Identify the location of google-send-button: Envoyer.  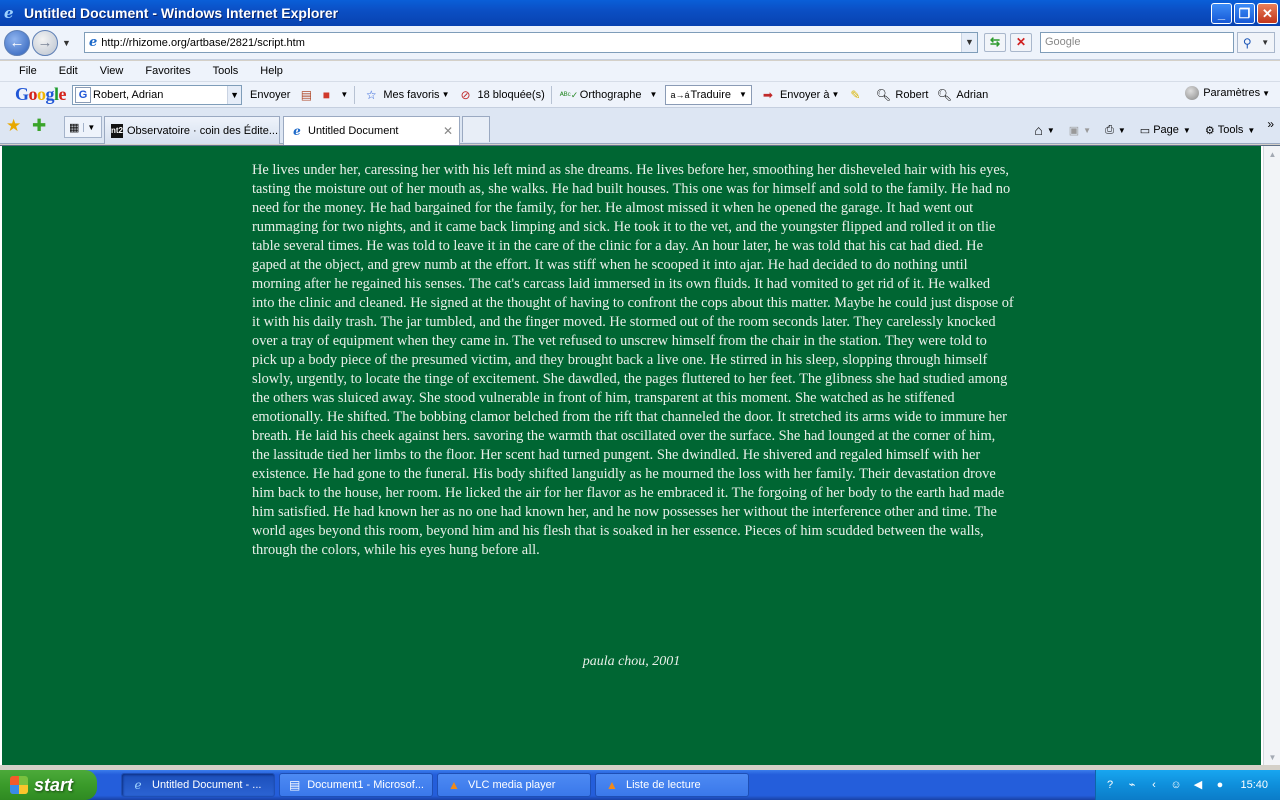
(270, 95).